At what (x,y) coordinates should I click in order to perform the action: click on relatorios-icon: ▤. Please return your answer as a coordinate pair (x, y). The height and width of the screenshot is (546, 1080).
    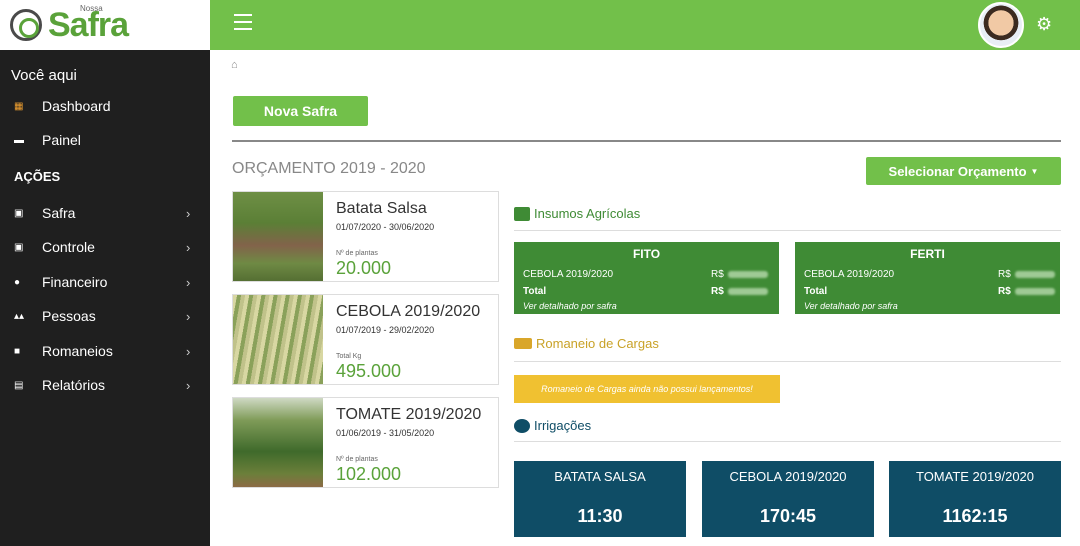
    Looking at the image, I should click on (19, 385).